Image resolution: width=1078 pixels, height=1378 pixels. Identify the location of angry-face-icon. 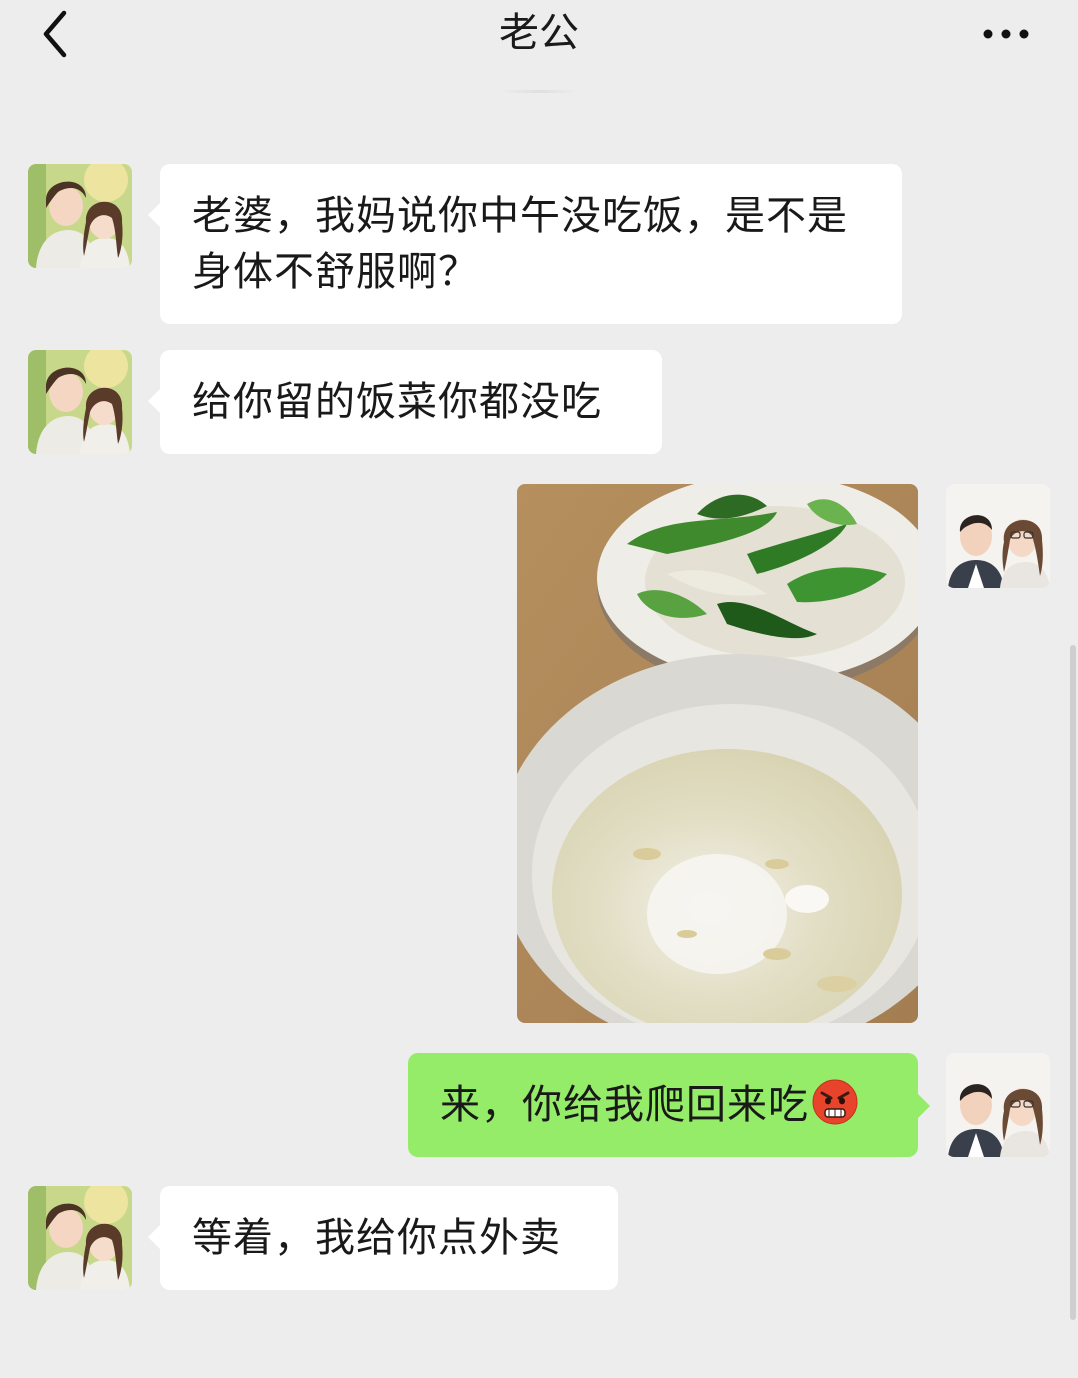
(835, 1102).